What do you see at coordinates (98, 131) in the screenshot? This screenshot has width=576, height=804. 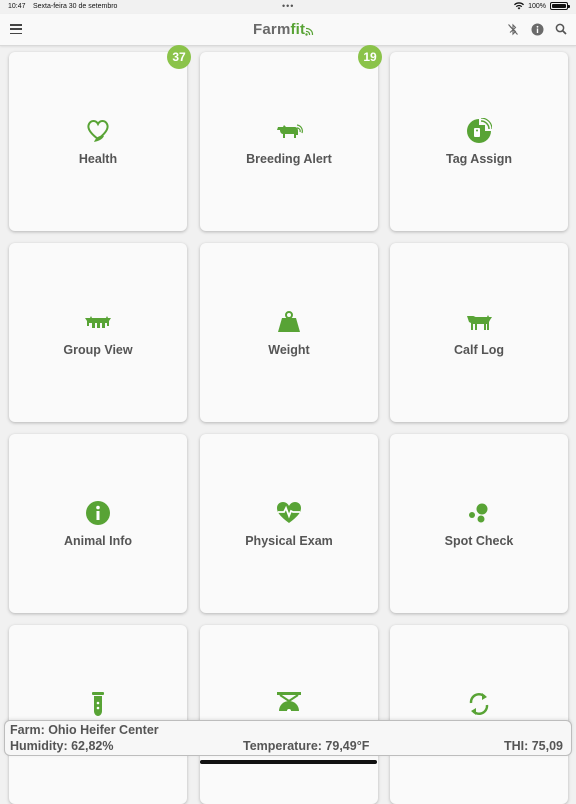 I see `heart-leaf-icon` at bounding box center [98, 131].